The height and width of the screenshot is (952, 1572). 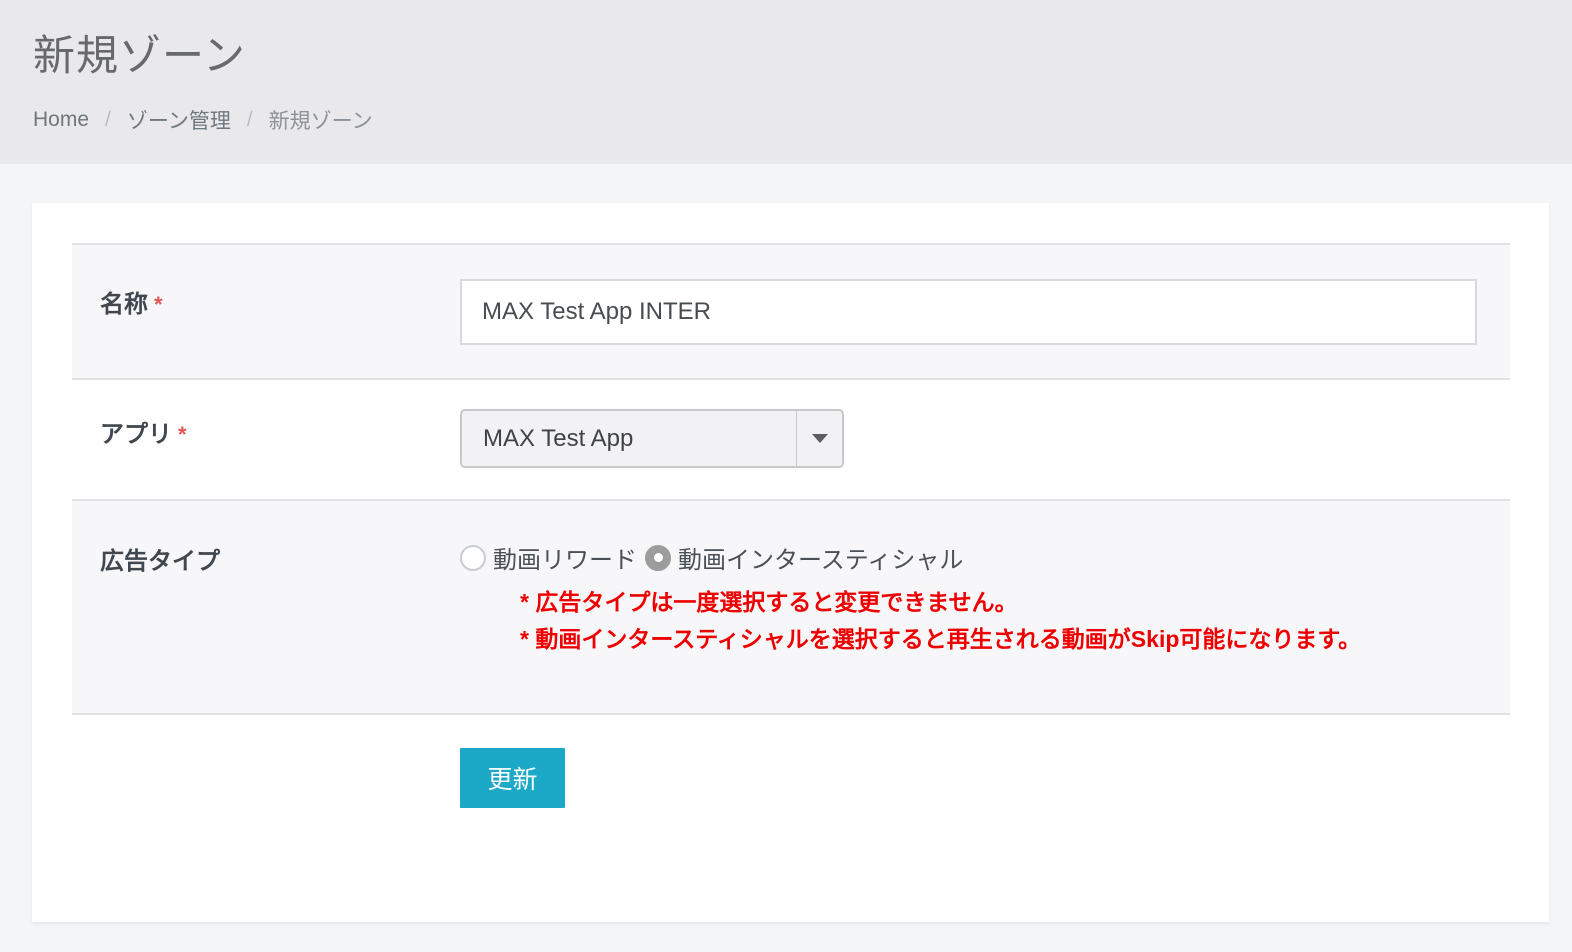 I want to click on breadcrumb-zone-management: ゾーン管理, so click(x=179, y=120).